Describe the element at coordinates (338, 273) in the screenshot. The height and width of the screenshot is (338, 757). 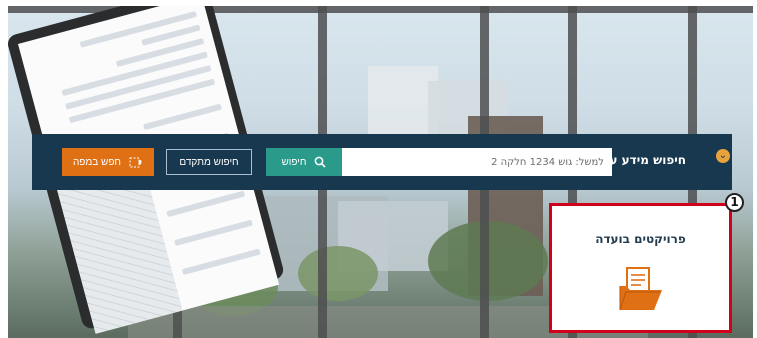
I see `background-tree` at that location.